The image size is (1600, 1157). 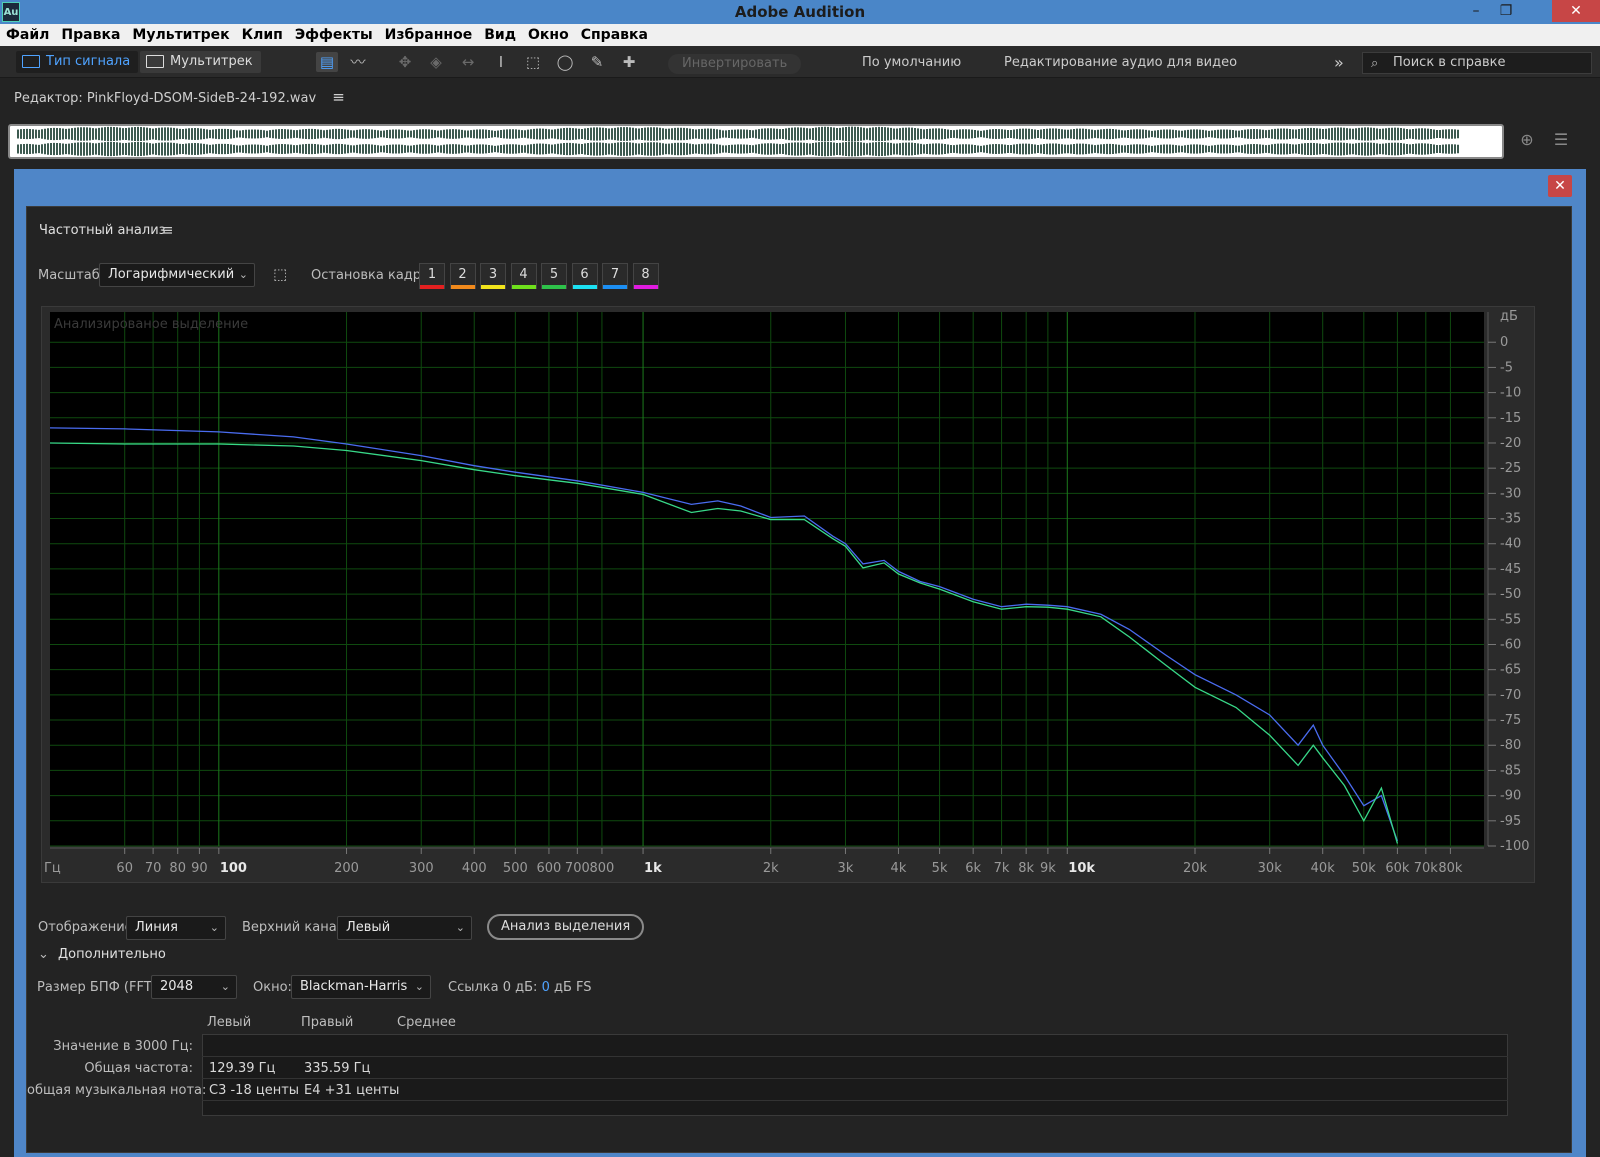 I want to click on brush-selection-tool-icon: ✎, so click(x=597, y=62).